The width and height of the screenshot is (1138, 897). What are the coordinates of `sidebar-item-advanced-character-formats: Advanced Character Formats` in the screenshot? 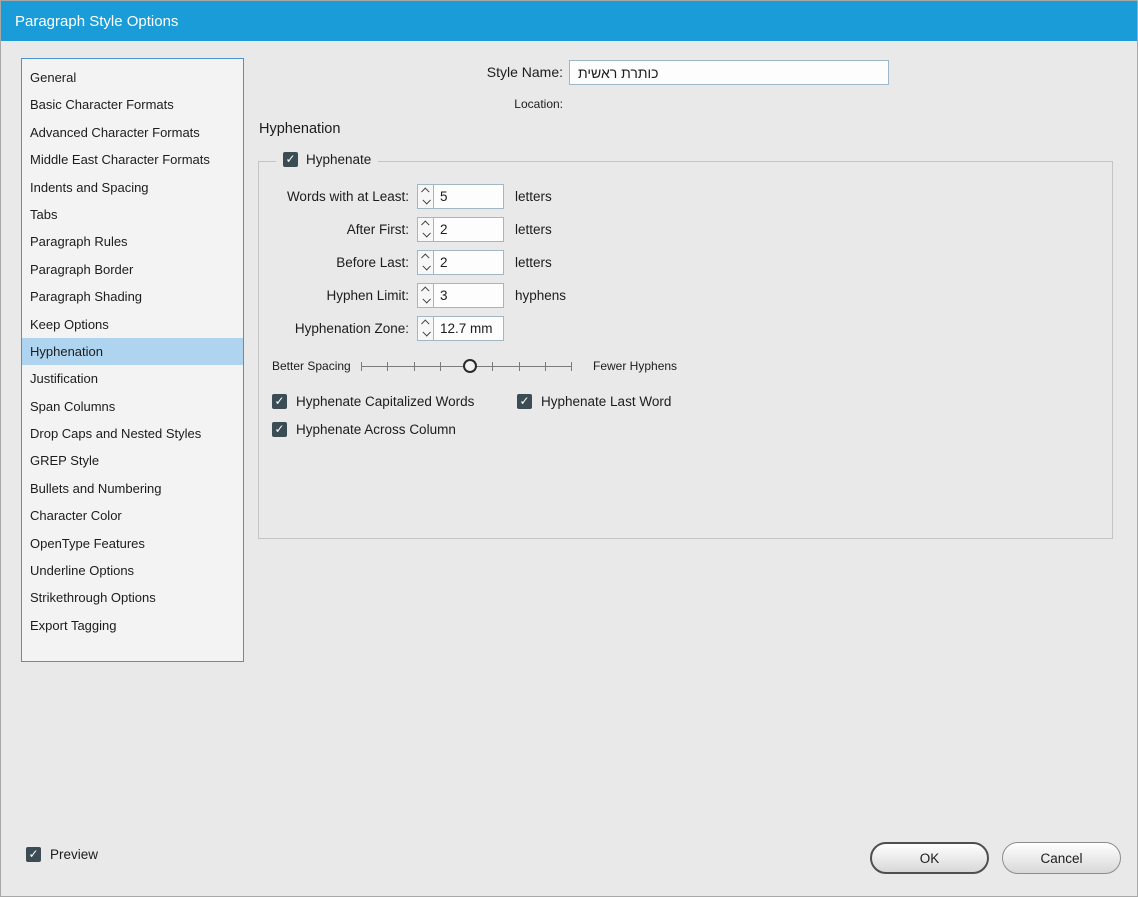 It's located at (132, 132).